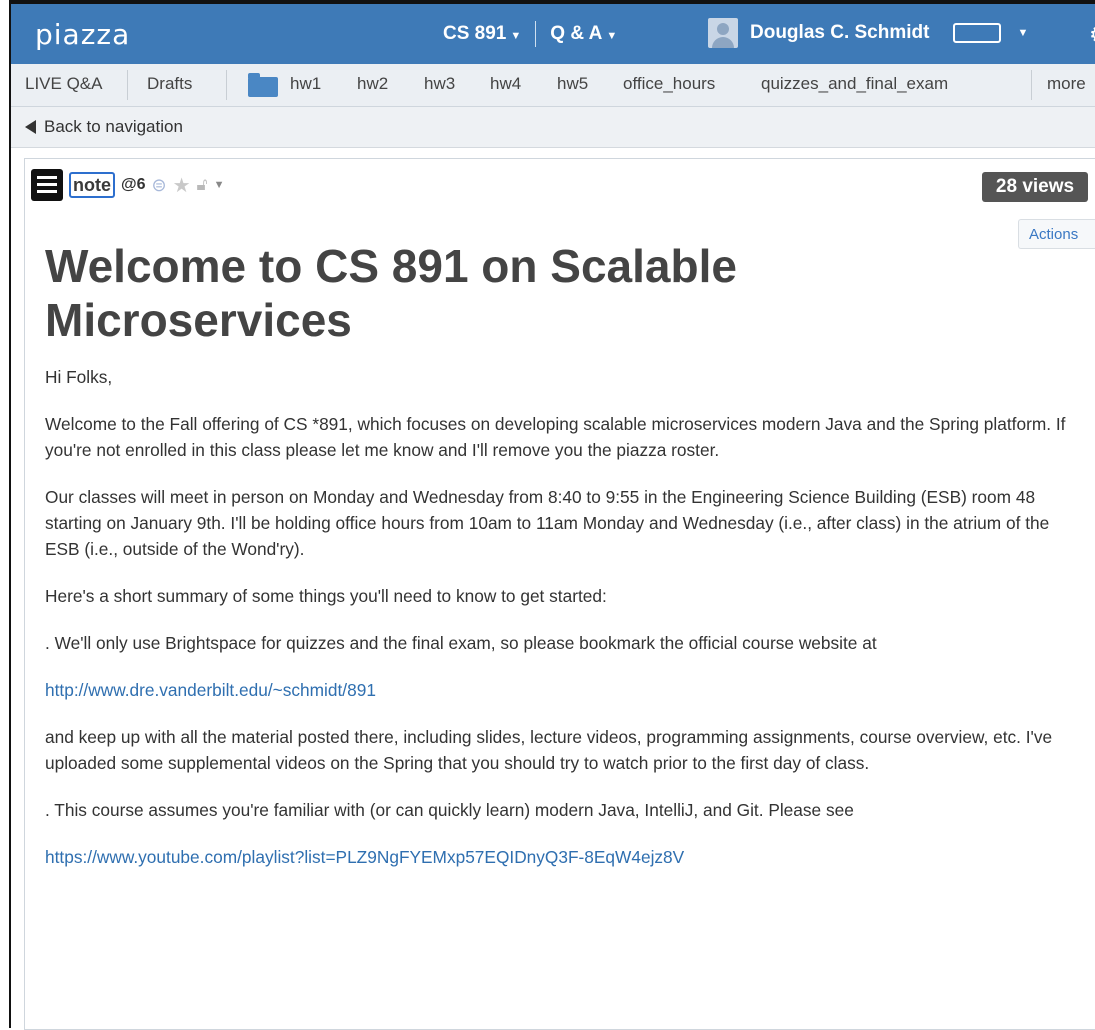 The image size is (1095, 1030). What do you see at coordinates (113, 126) in the screenshot?
I see `back-label: Back to navigation` at bounding box center [113, 126].